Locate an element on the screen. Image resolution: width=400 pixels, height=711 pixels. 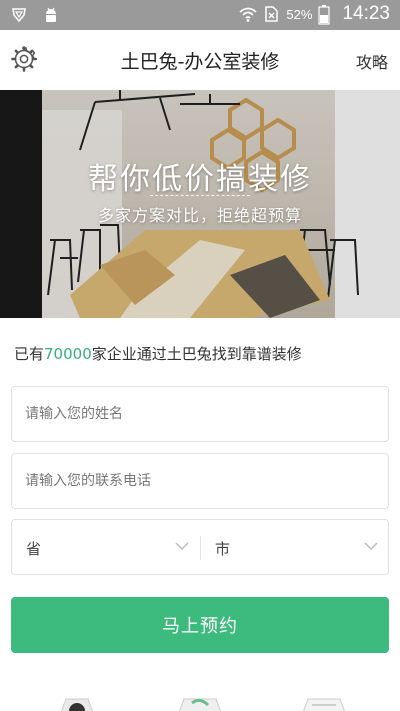
android-icon is located at coordinates (51, 15).